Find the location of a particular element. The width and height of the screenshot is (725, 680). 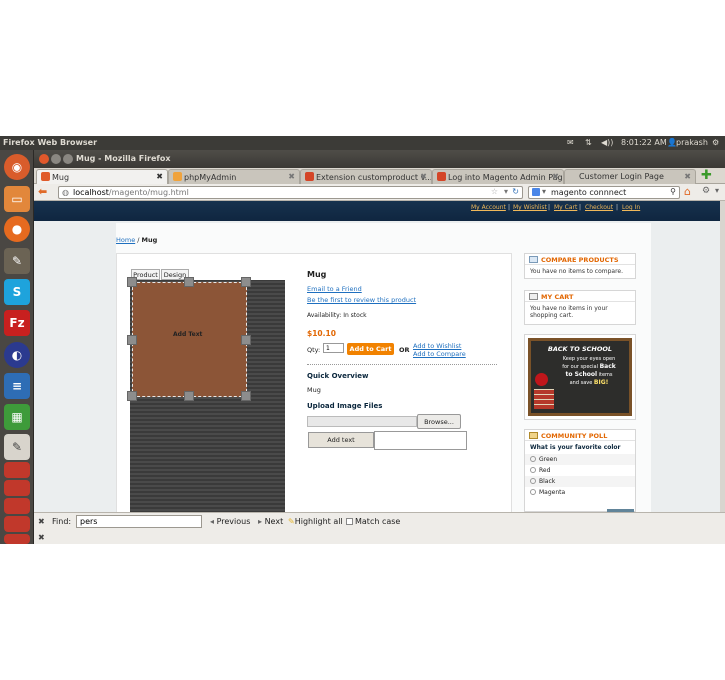

short-description: Mug is located at coordinates (314, 390).